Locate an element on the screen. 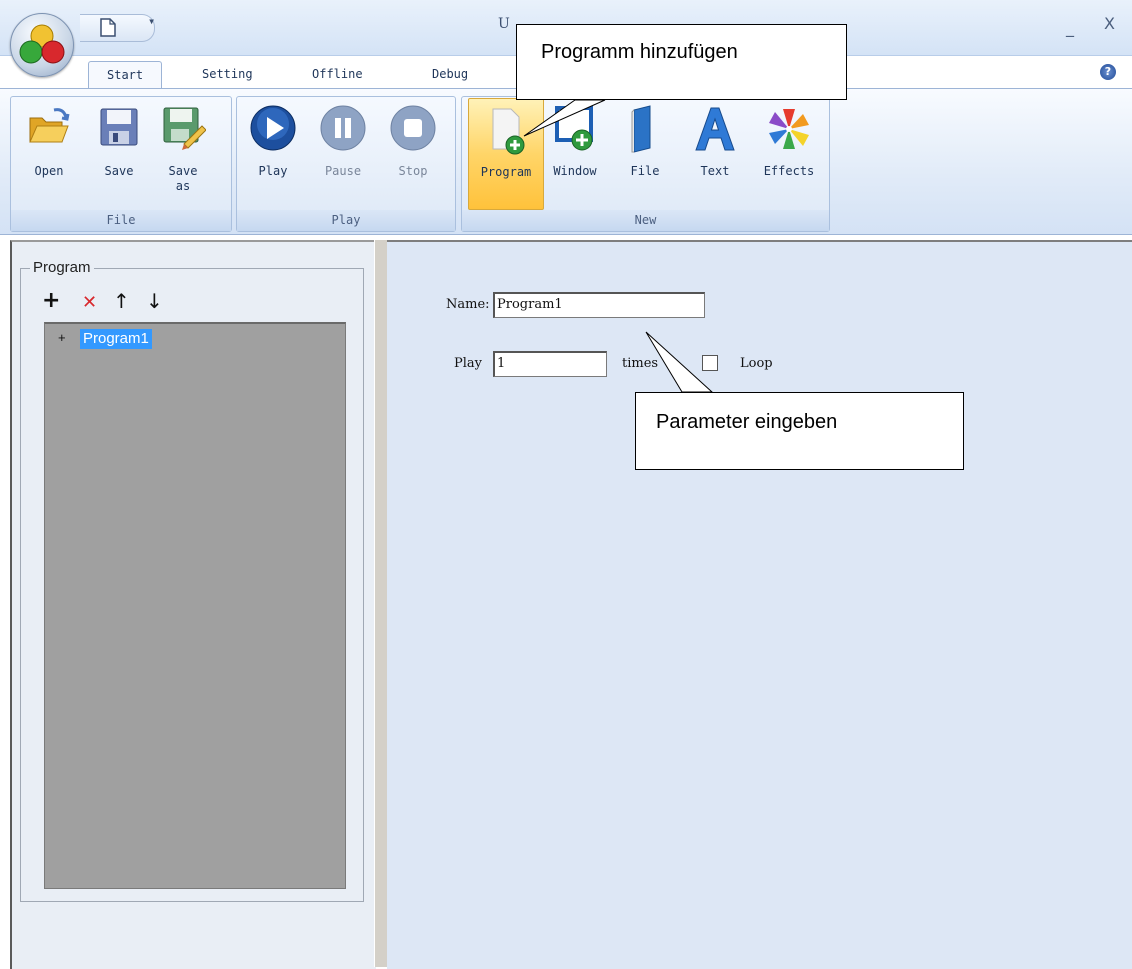 This screenshot has width=1132, height=969. new-text-button: Text is located at coordinates (715, 153).